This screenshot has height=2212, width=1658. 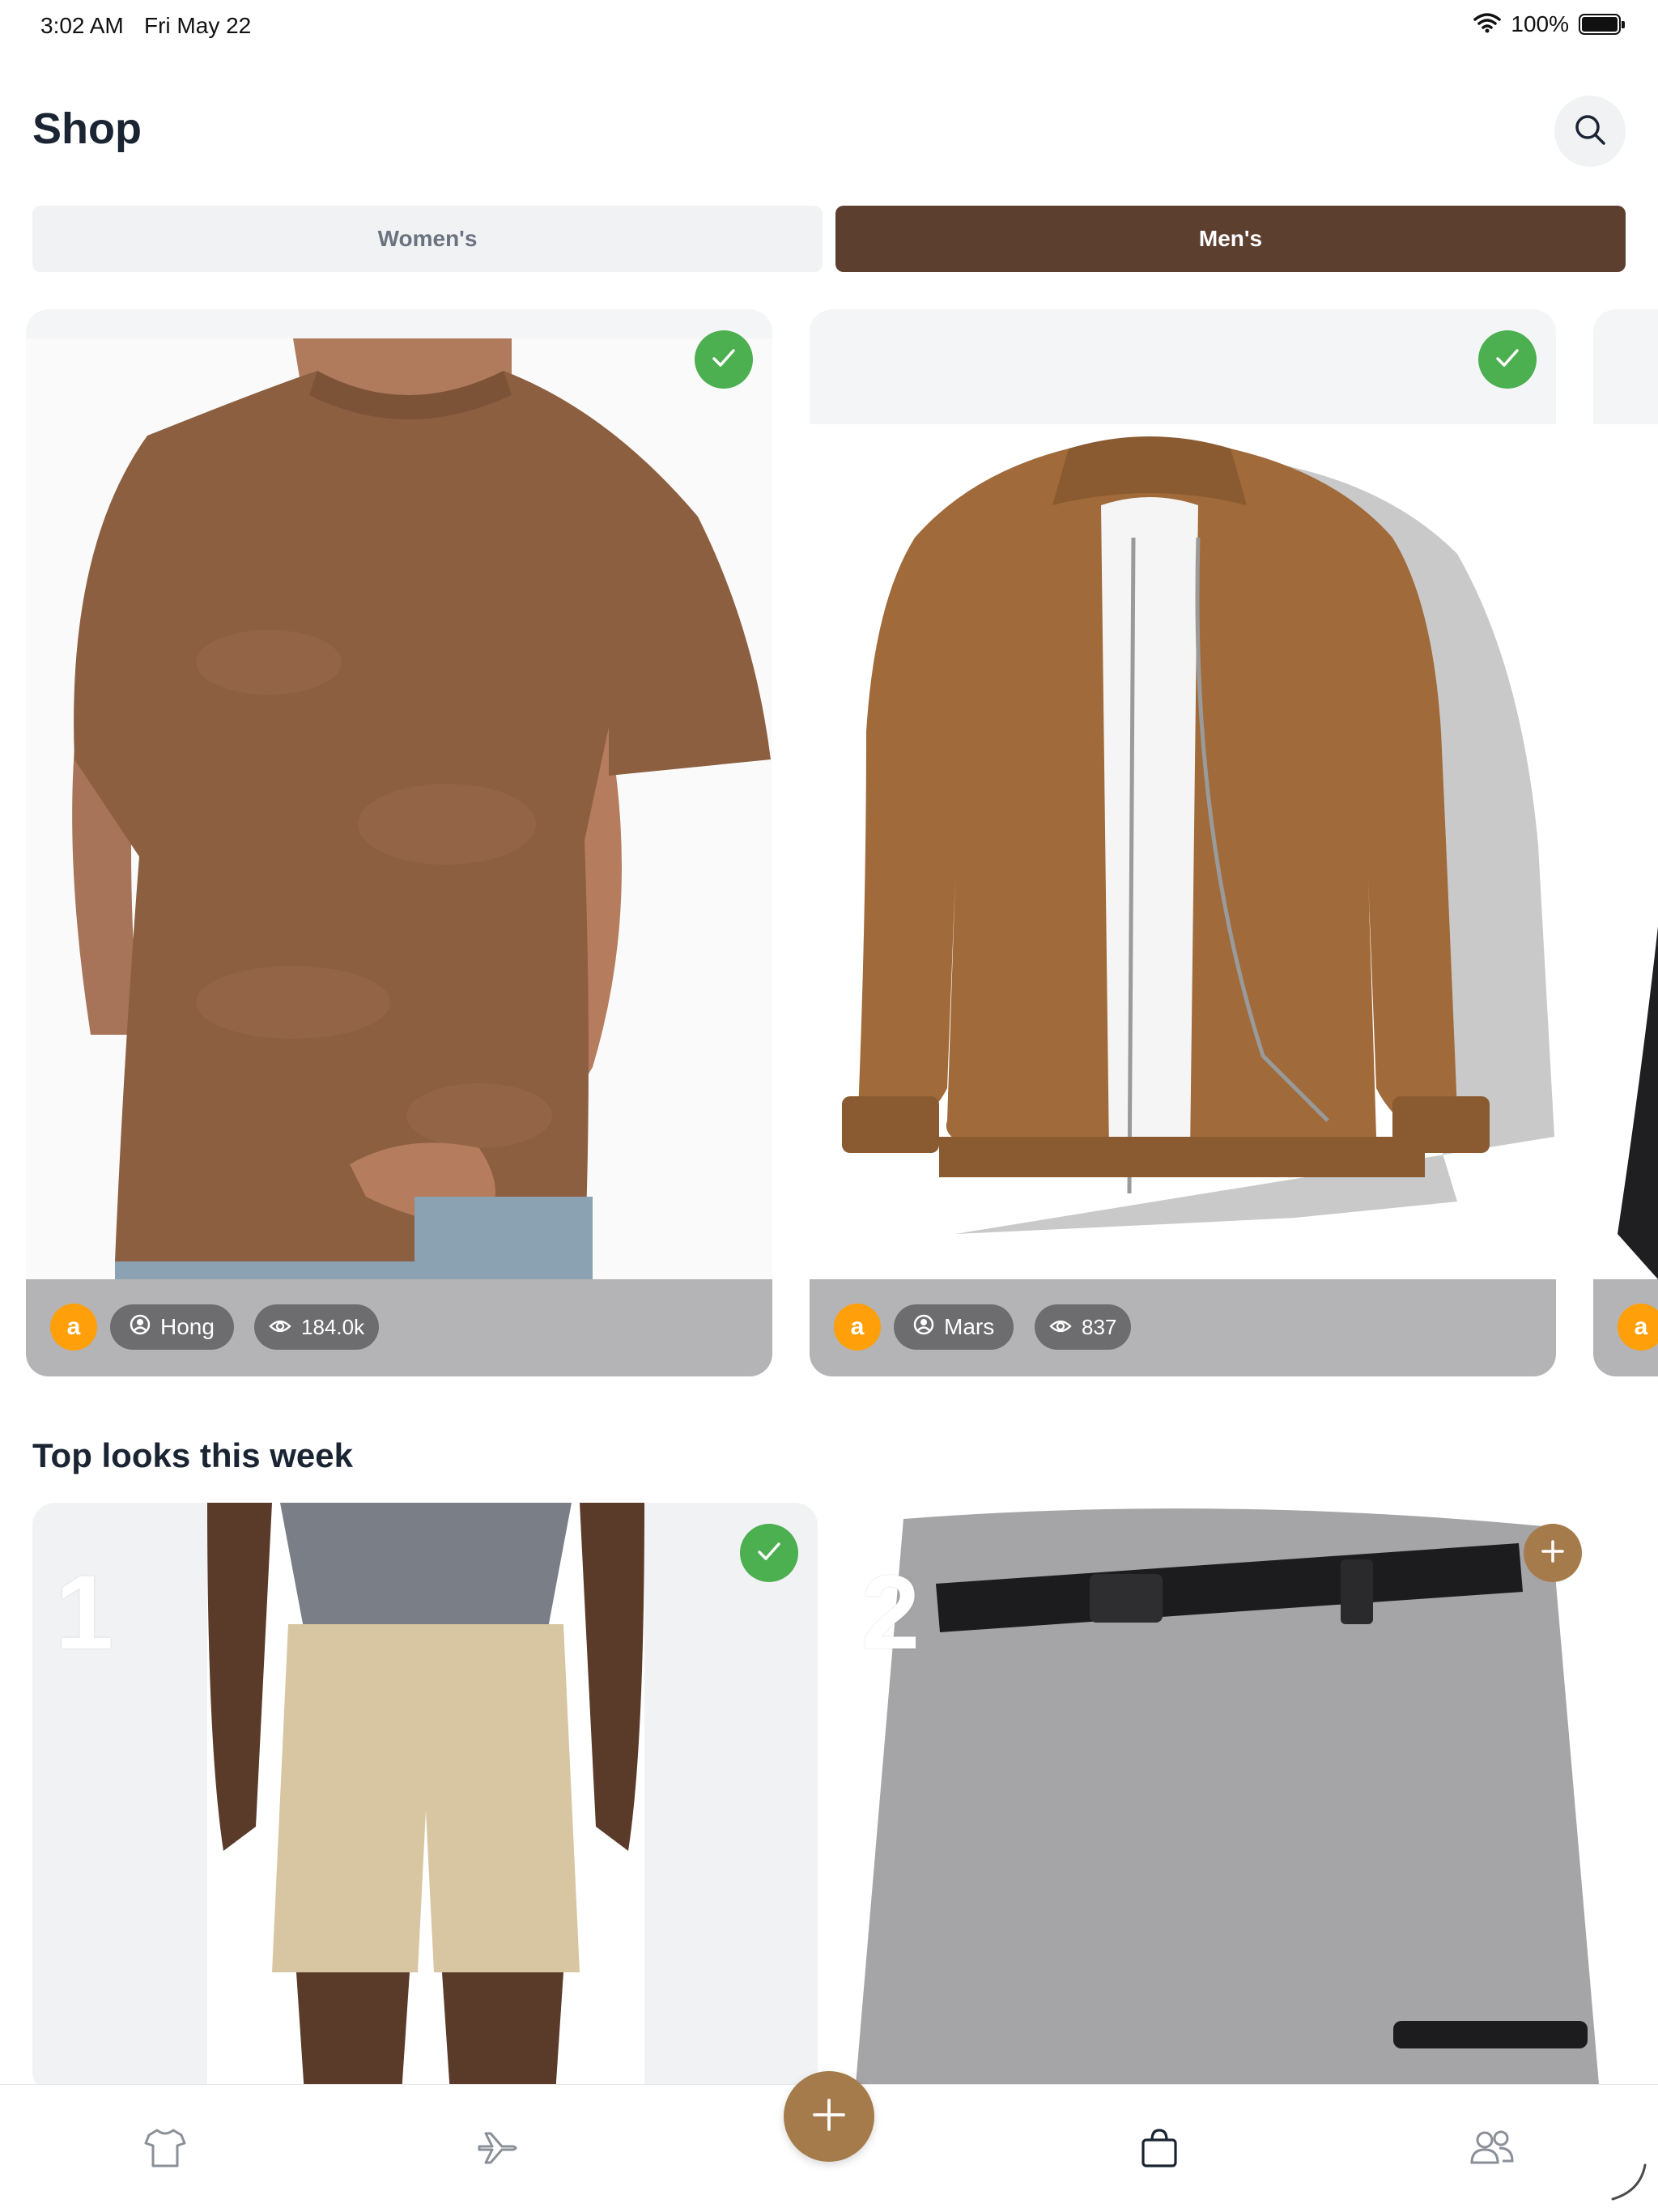 I want to click on battery-percent: 100%, so click(x=1540, y=24).